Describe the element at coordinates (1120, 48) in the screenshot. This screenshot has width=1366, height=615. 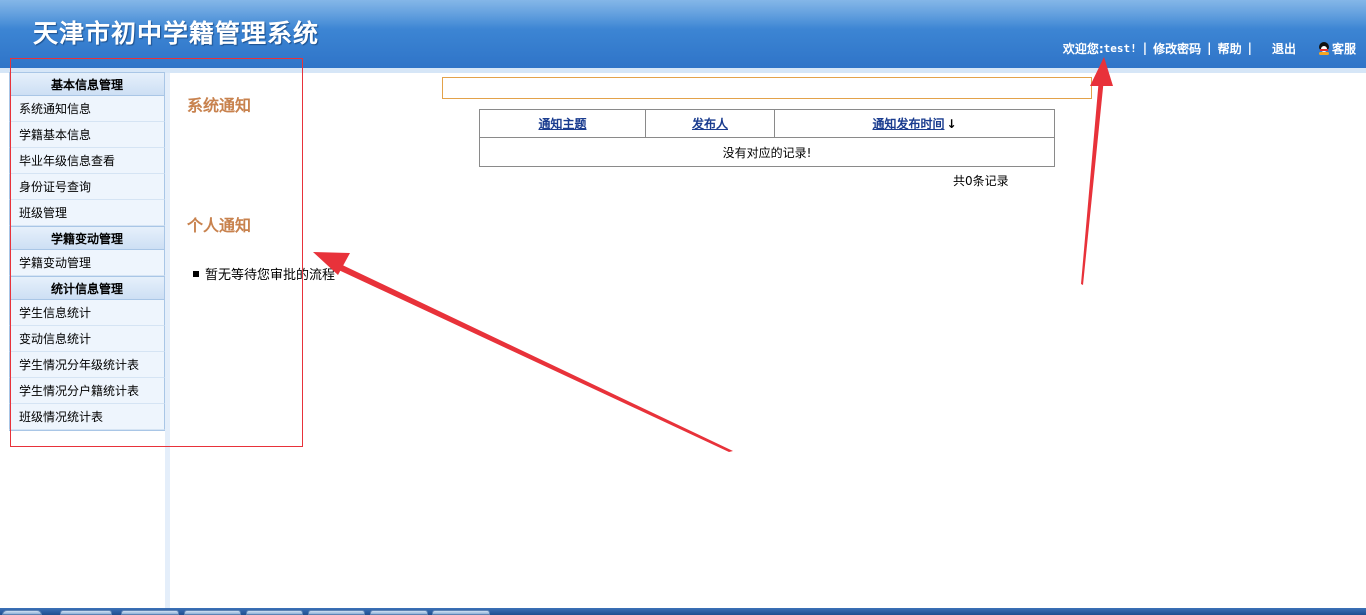
I see `welcome-username: test!` at that location.